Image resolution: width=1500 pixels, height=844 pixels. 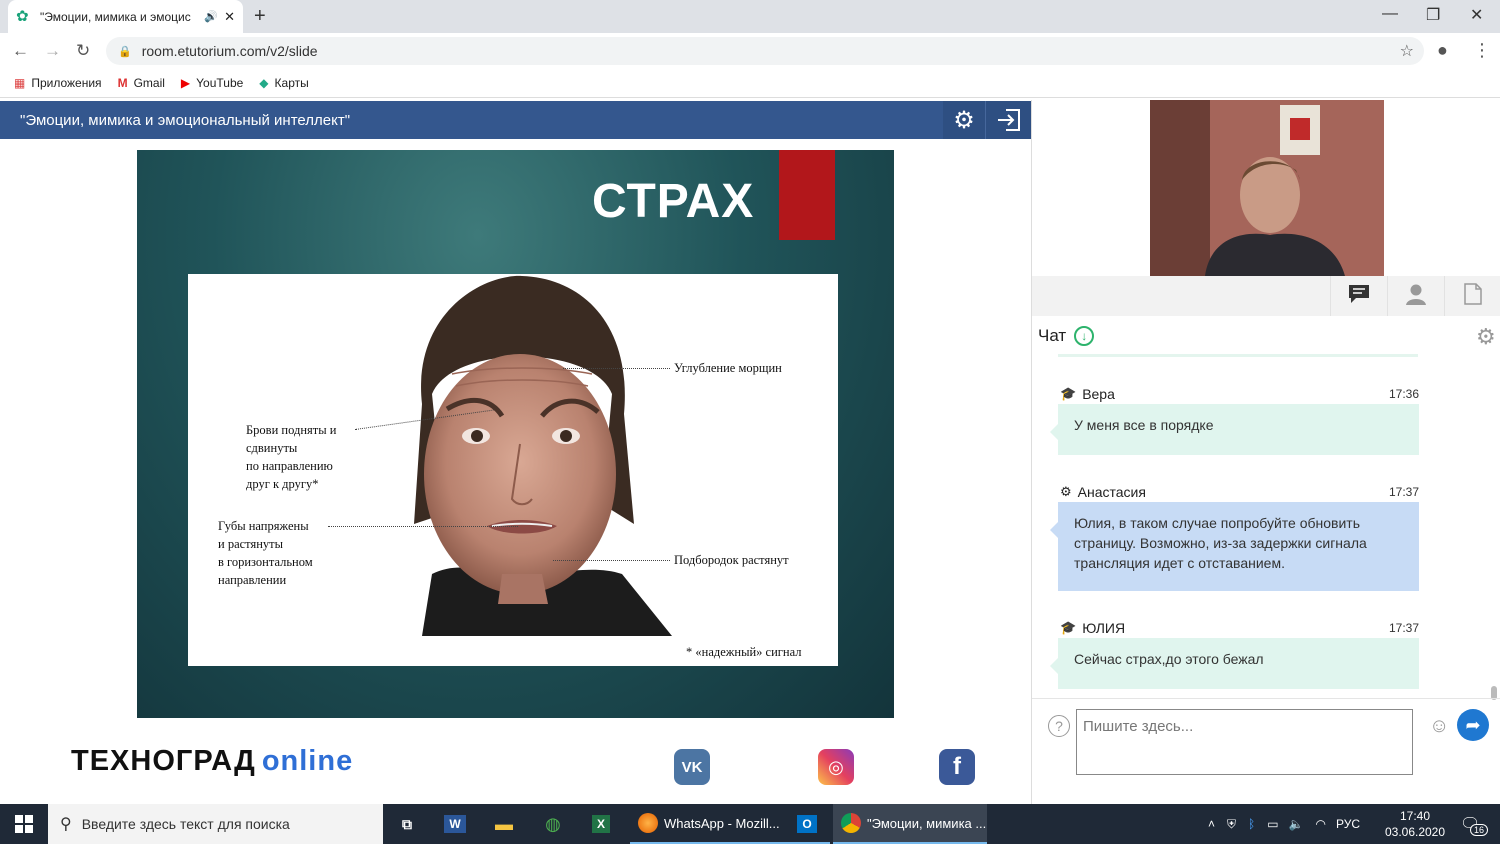 What do you see at coordinates (1084, 336) in the screenshot?
I see `download-chat-icon: ↓` at bounding box center [1084, 336].